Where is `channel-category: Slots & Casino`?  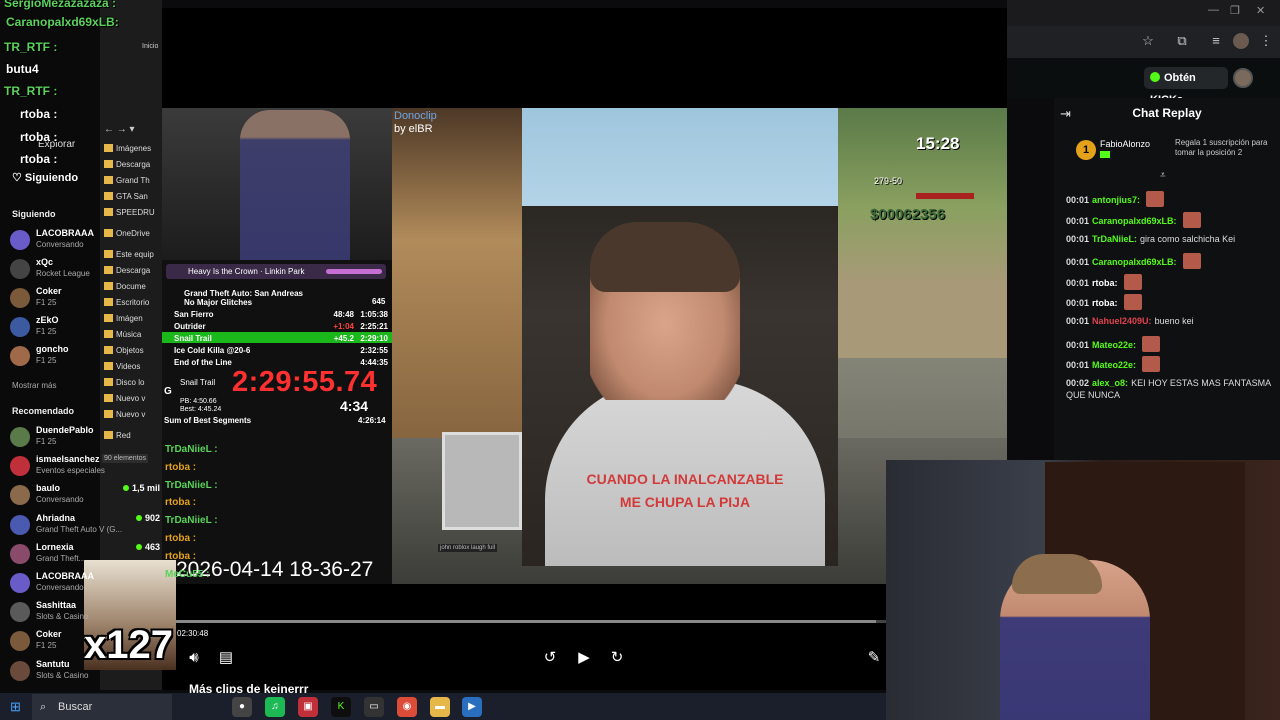 channel-category: Slots & Casino is located at coordinates (62, 675).